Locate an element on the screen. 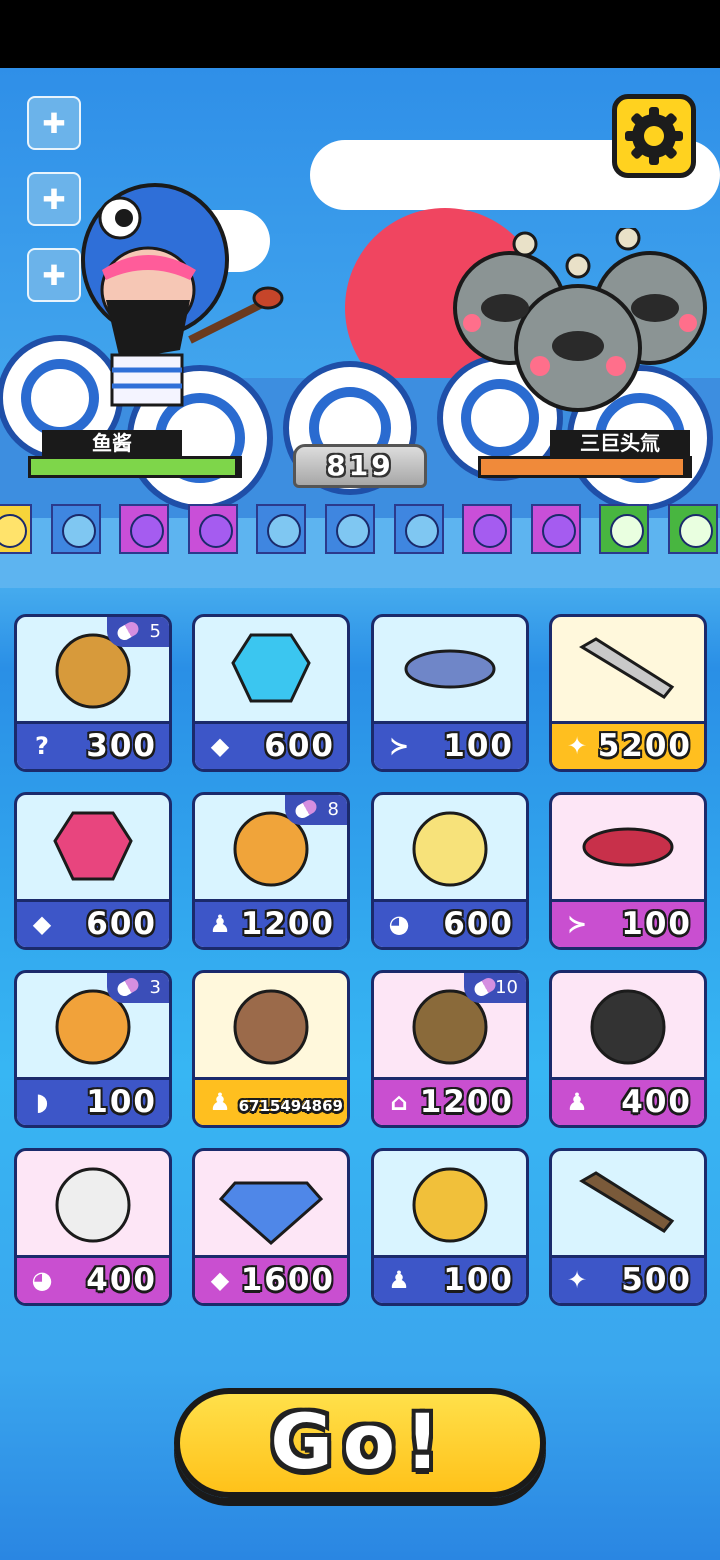 This screenshot has width=720, height=1560. enemy-hp-track is located at coordinates (585, 467).